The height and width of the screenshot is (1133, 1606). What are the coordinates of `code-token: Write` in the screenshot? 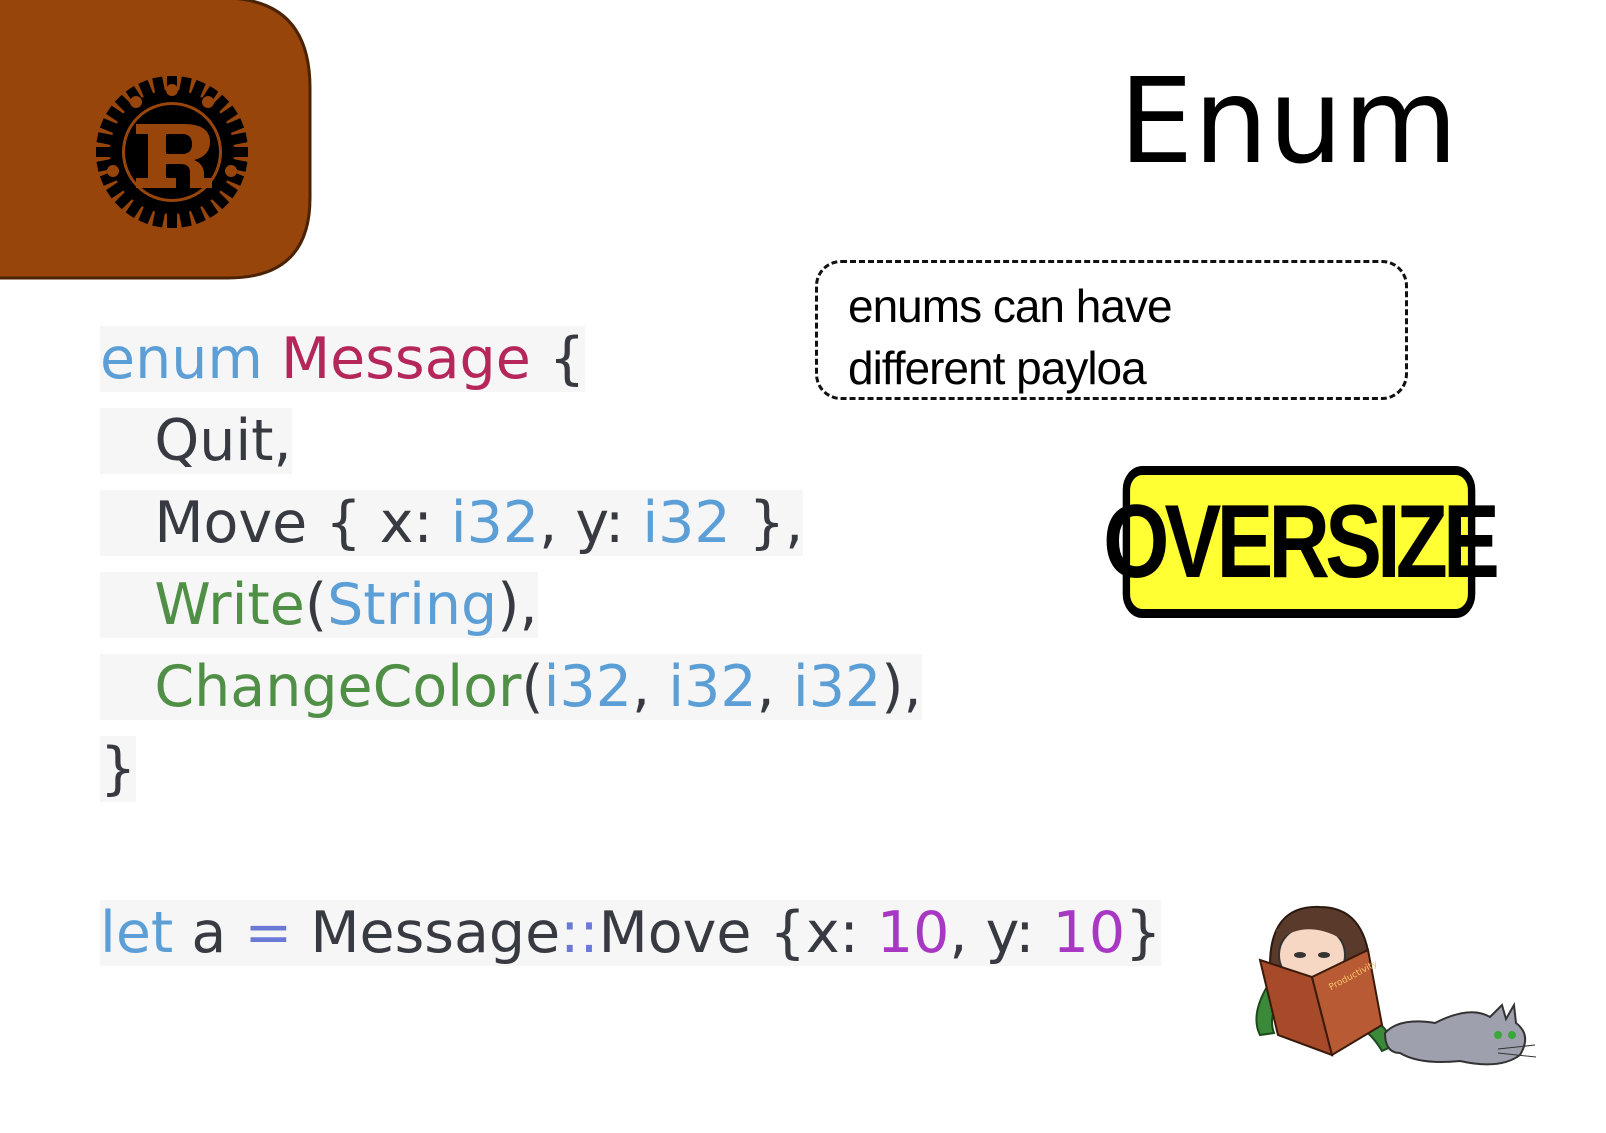 It's located at (229, 605).